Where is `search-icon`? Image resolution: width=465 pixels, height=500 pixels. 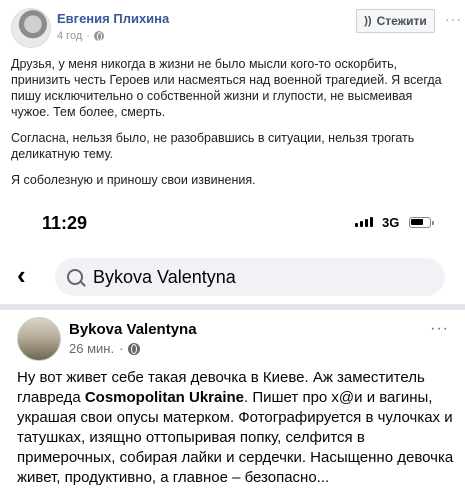 search-icon is located at coordinates (75, 277).